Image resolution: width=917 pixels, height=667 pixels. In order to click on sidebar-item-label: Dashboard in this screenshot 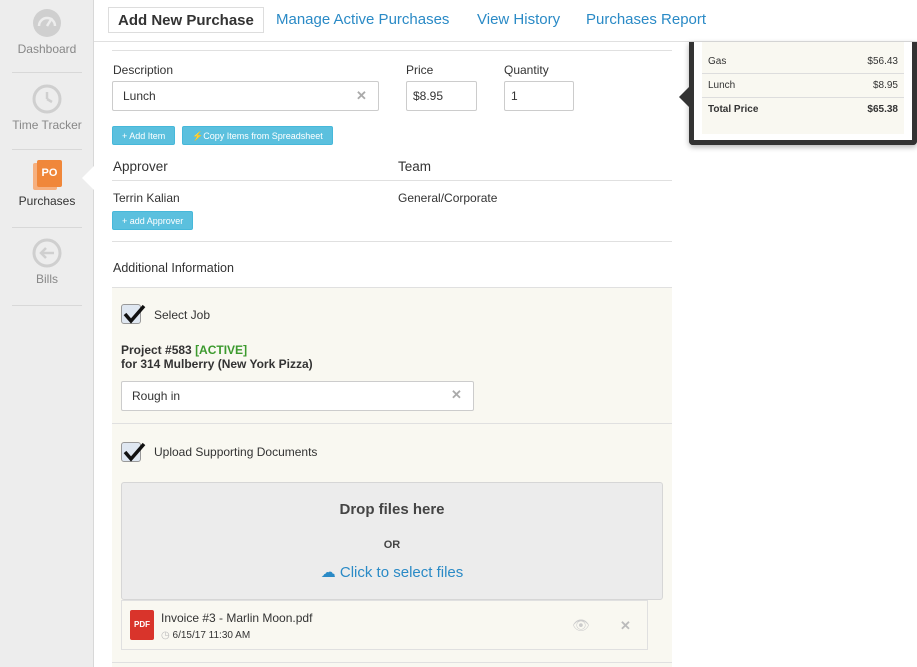, I will do `click(47, 49)`.